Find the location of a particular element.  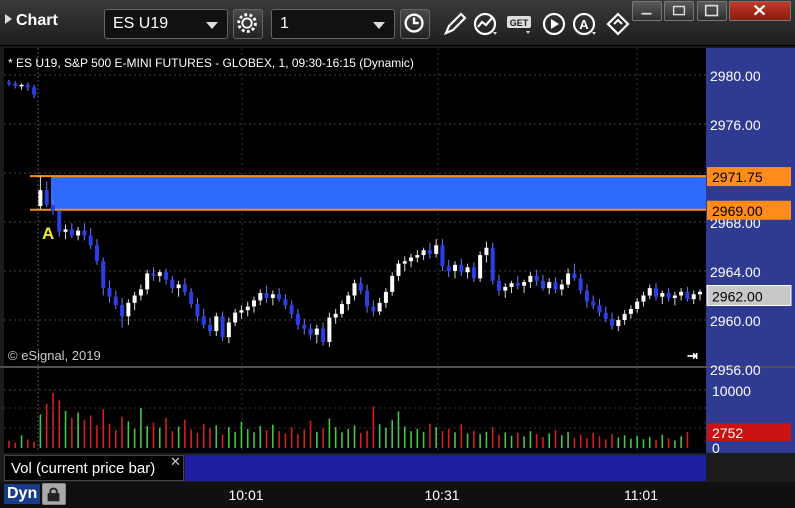

scroll-to-end-icon: ⇥ is located at coordinates (692, 356).